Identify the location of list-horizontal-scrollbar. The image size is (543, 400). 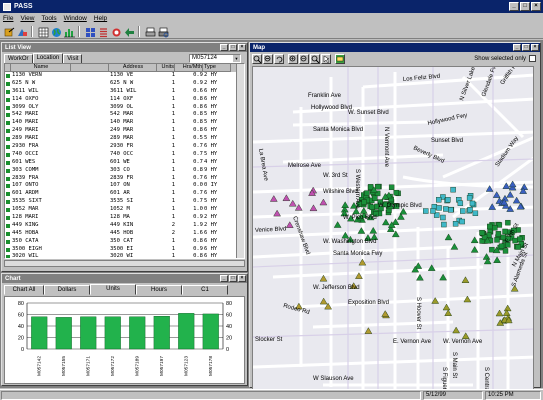
(124, 263).